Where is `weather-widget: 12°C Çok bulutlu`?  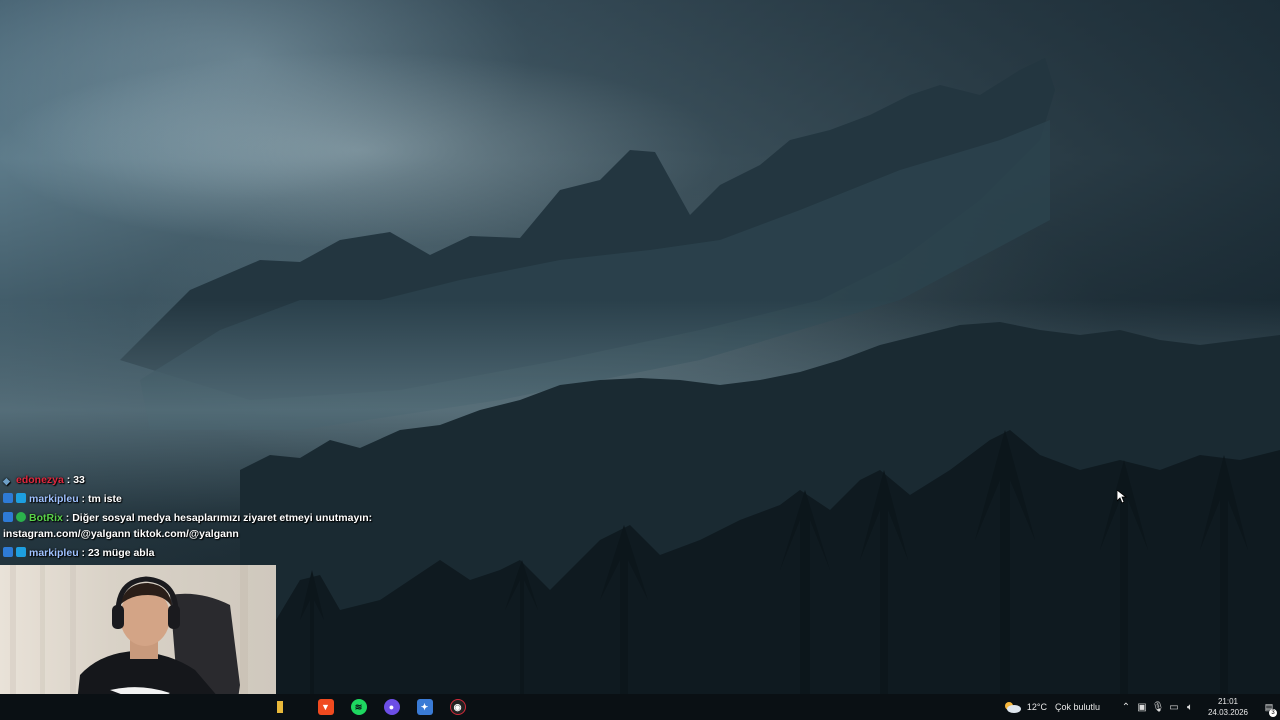 weather-widget: 12°C Çok bulutlu is located at coordinates (1051, 707).